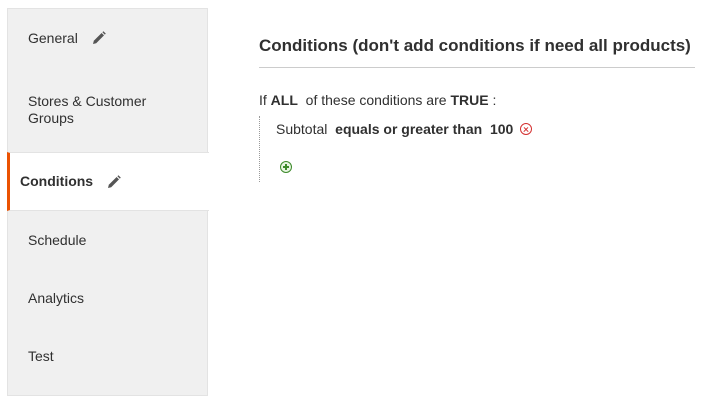  What do you see at coordinates (108, 240) in the screenshot?
I see `tab-schedule: Schedule` at bounding box center [108, 240].